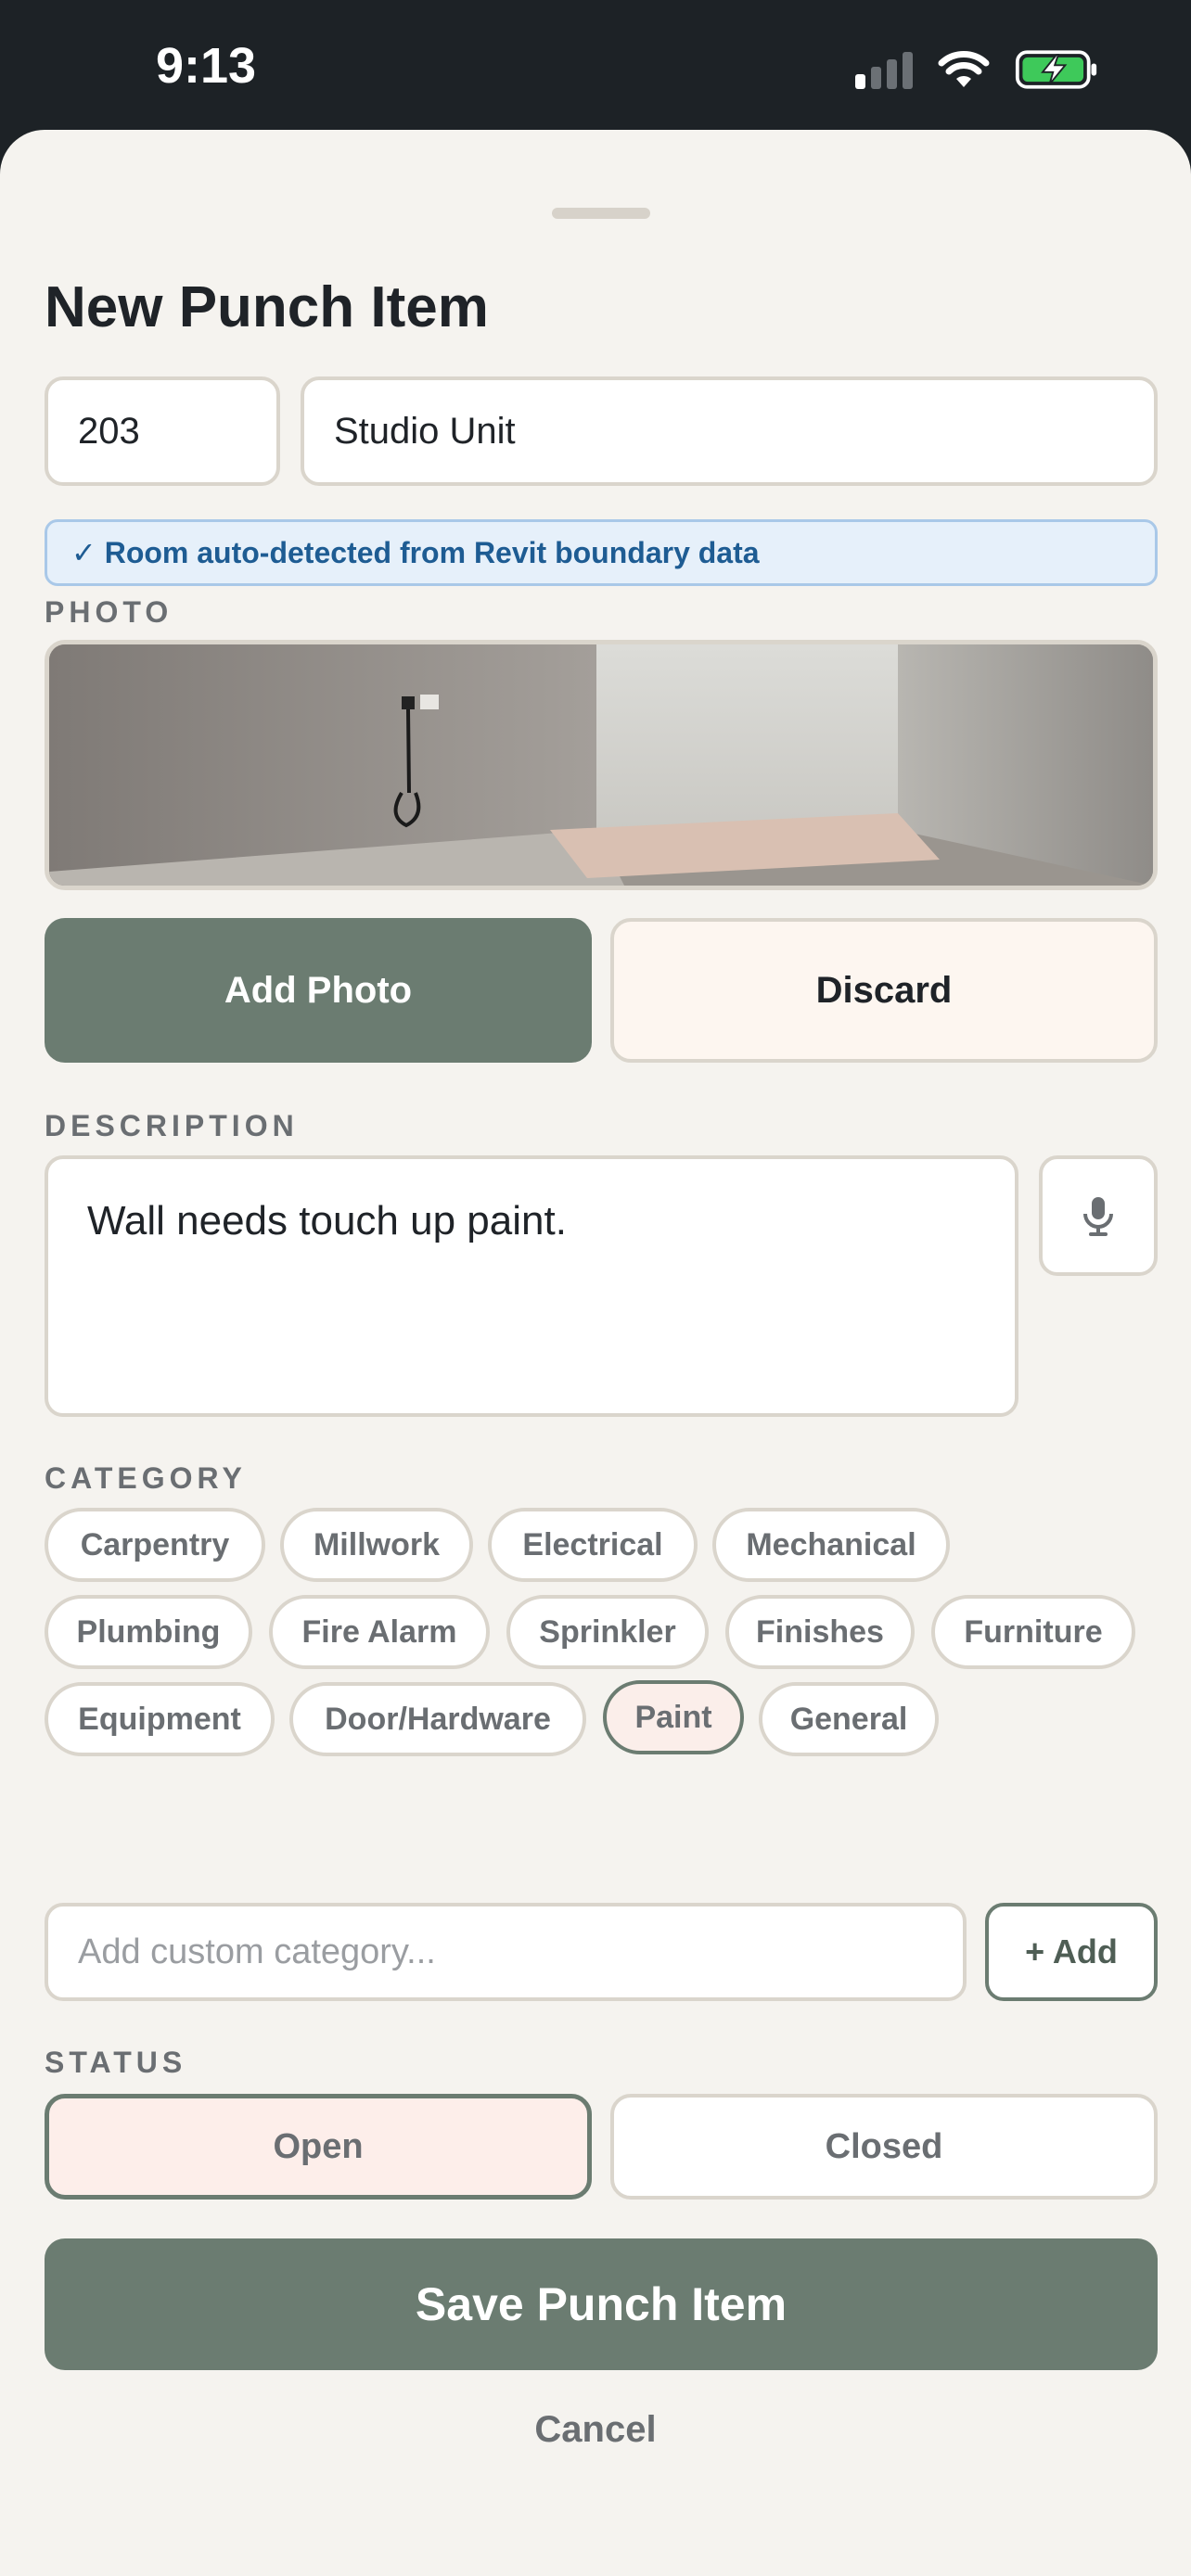 The width and height of the screenshot is (1191, 2576). Describe the element at coordinates (1056, 69) in the screenshot. I see `battery-charging-icon` at that location.